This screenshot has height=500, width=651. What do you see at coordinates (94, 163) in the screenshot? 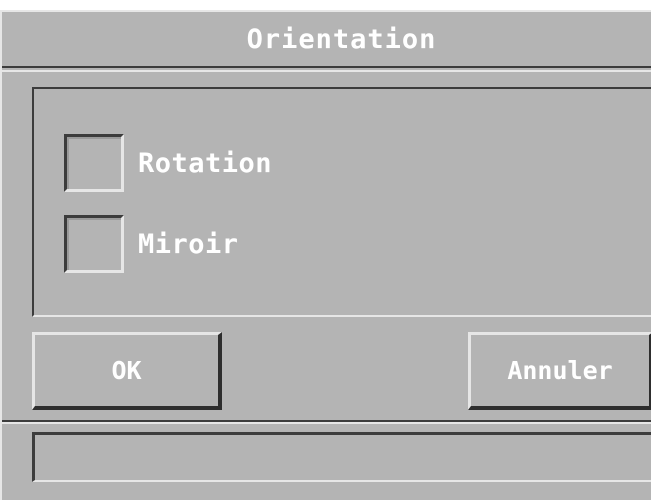
I see `rotation-checkbox` at bounding box center [94, 163].